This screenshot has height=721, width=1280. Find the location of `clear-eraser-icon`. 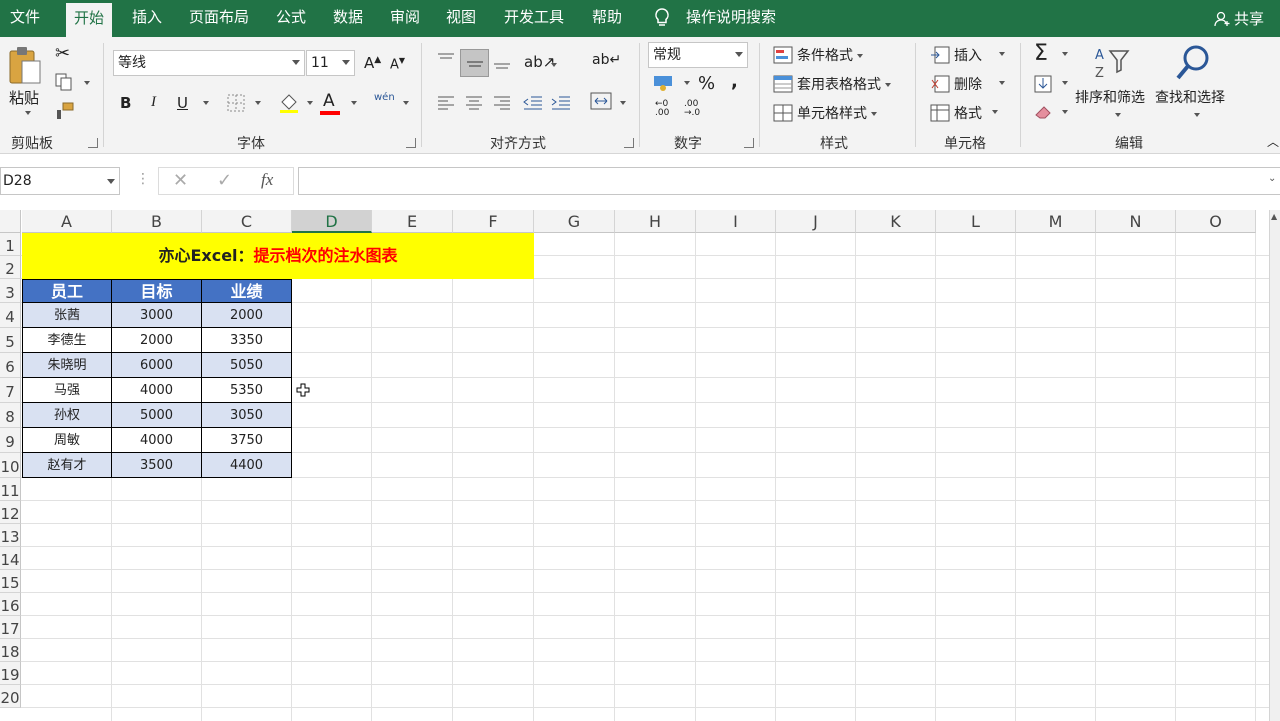

clear-eraser-icon is located at coordinates (1044, 112).